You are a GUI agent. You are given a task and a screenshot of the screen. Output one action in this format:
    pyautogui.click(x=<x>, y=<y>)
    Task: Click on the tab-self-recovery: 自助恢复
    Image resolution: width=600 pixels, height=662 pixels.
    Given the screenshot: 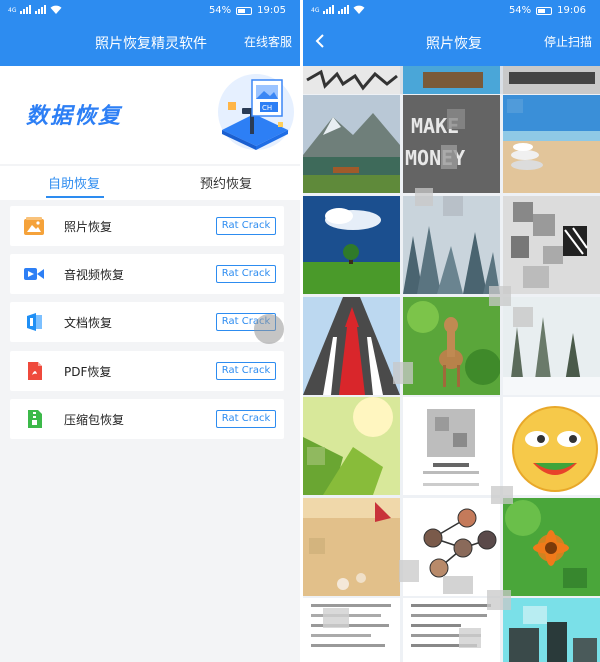 What is the action you would take?
    pyautogui.click(x=74, y=182)
    